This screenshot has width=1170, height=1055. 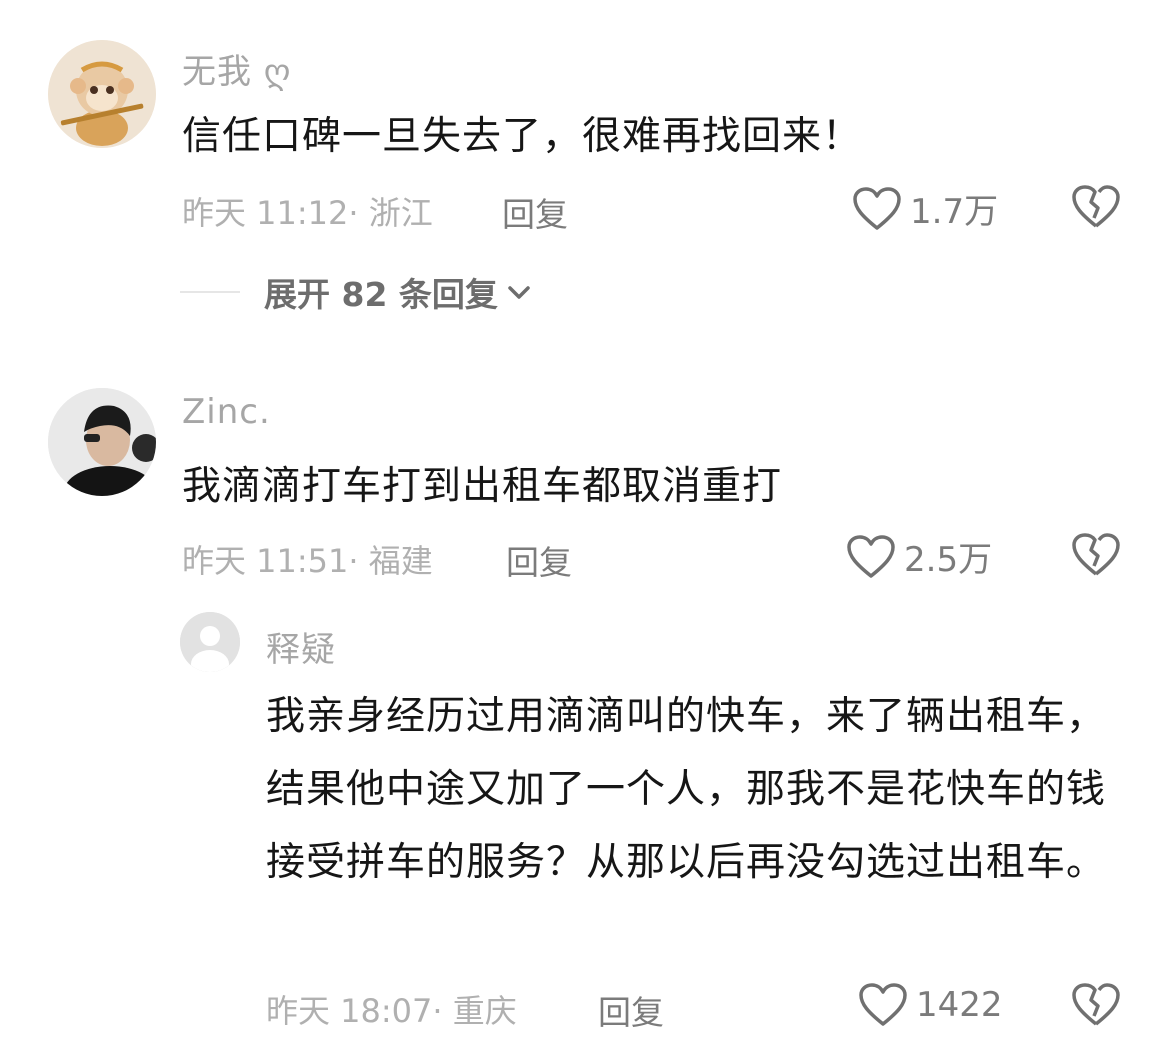 I want to click on like-button: 1422, so click(x=930, y=1005).